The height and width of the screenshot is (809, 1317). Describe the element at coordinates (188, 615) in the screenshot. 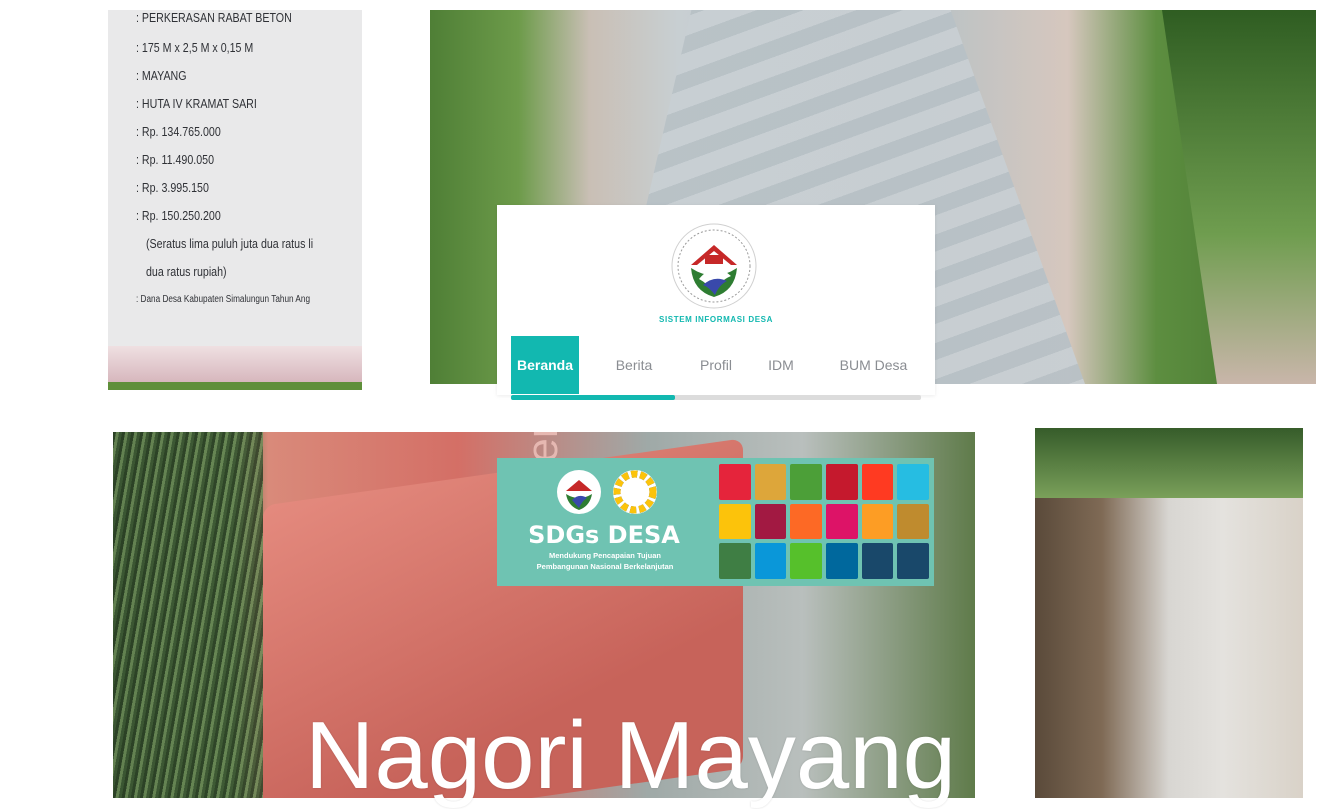

I see `grass` at that location.